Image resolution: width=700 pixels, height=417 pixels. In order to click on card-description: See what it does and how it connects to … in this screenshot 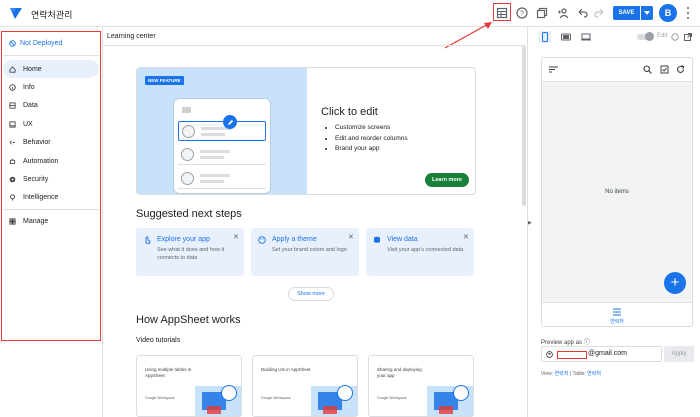, I will do `click(191, 254)`.